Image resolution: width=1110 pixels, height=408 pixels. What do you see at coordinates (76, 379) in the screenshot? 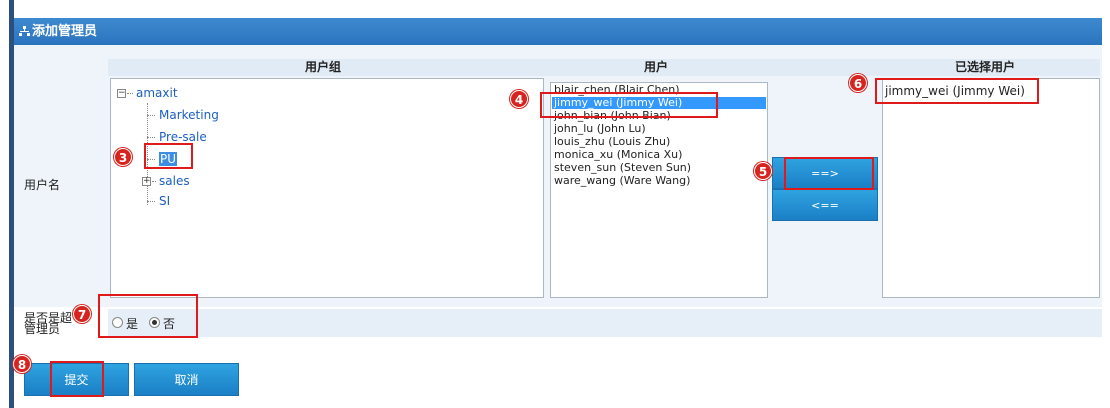
I see `submit-button: 提交` at bounding box center [76, 379].